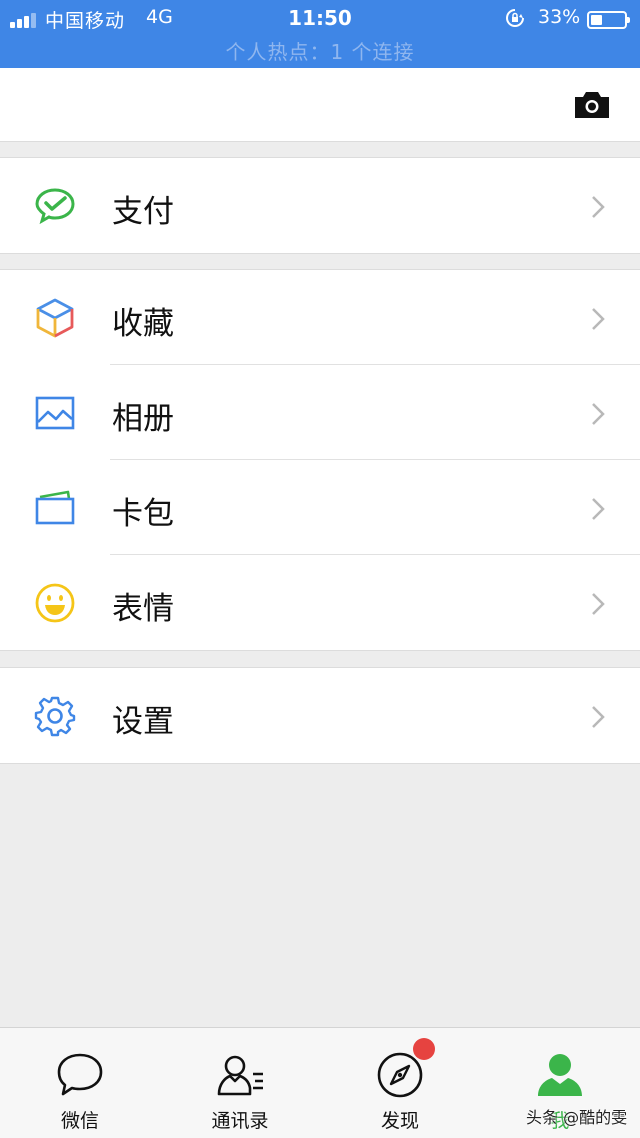  I want to click on person-icon, so click(560, 1075).